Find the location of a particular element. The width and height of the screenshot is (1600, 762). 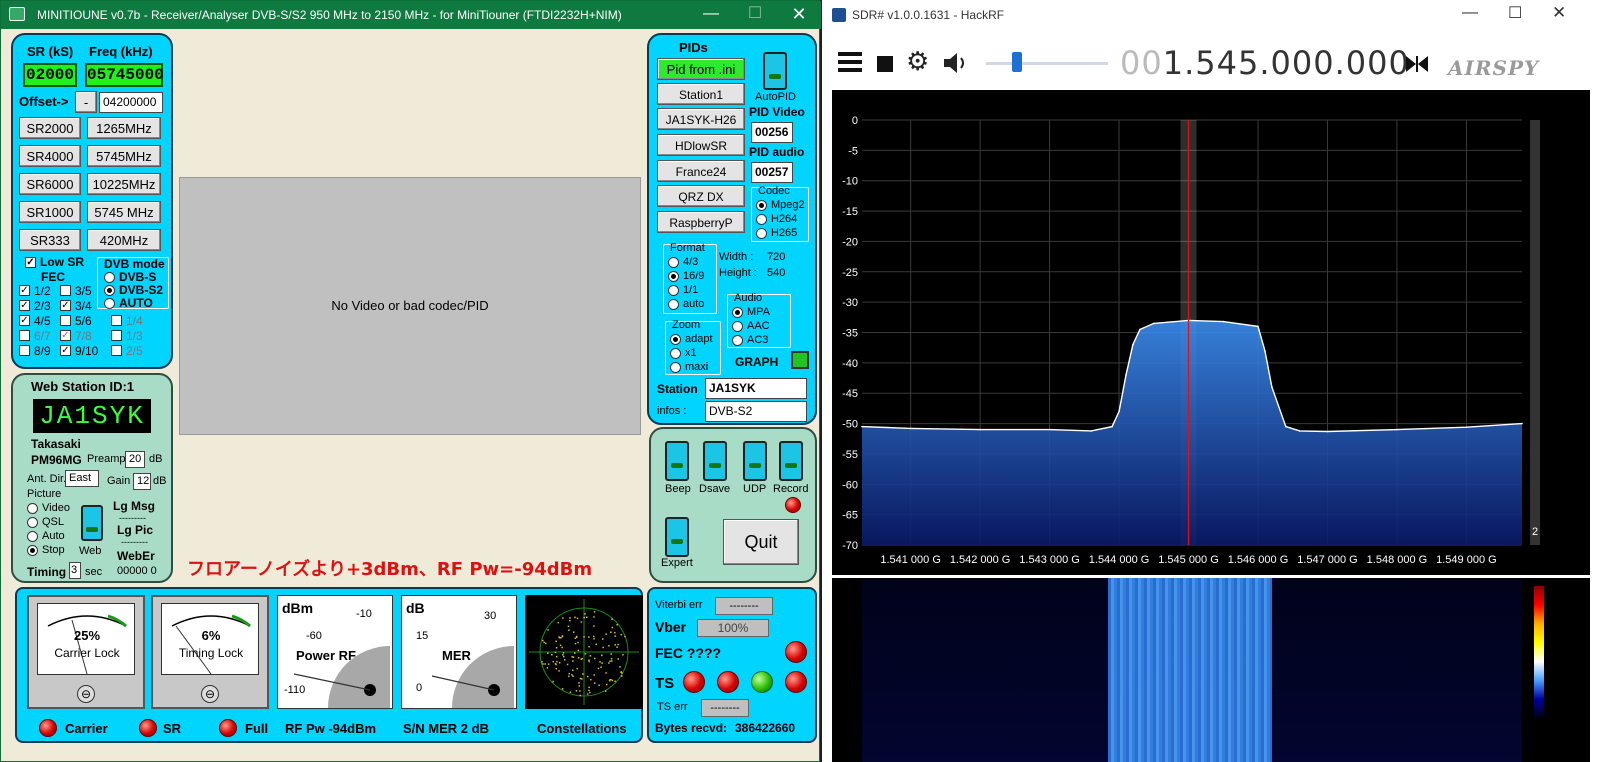

timing-lock-meter: 6% Timing Lock ⊖ is located at coordinates (210, 652).